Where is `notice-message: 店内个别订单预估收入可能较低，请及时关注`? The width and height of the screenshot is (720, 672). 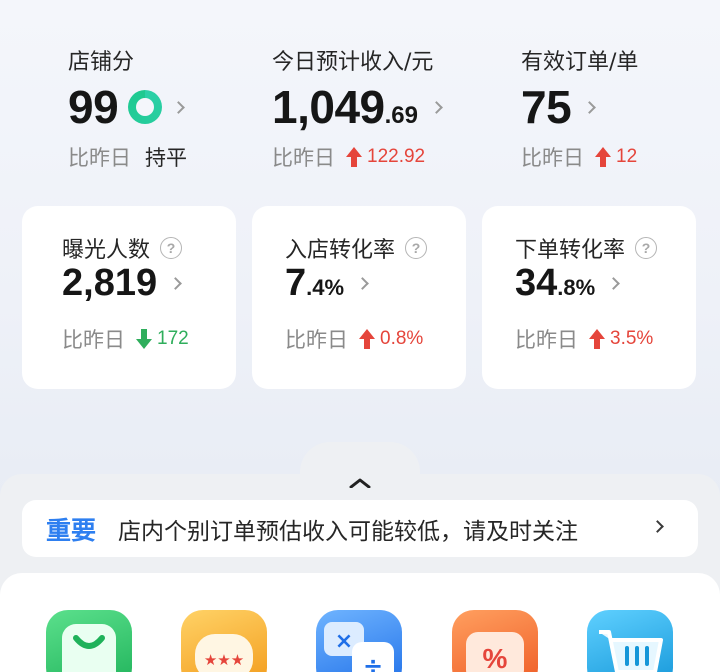
notice-message: 店内个别订单预估收入可能较低，请及时关注 is located at coordinates (348, 531).